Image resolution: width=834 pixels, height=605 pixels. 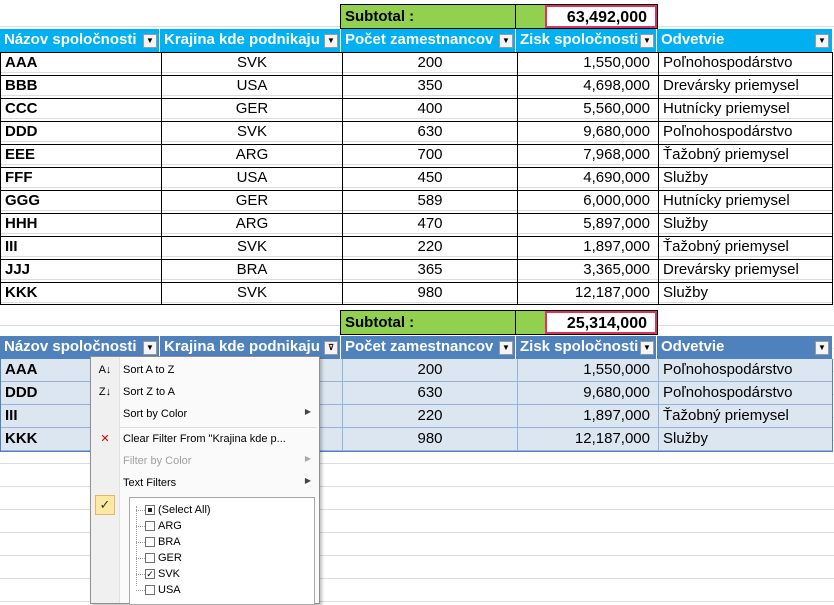 I want to click on submenu-arrow-icon: ▶, so click(x=307, y=480).